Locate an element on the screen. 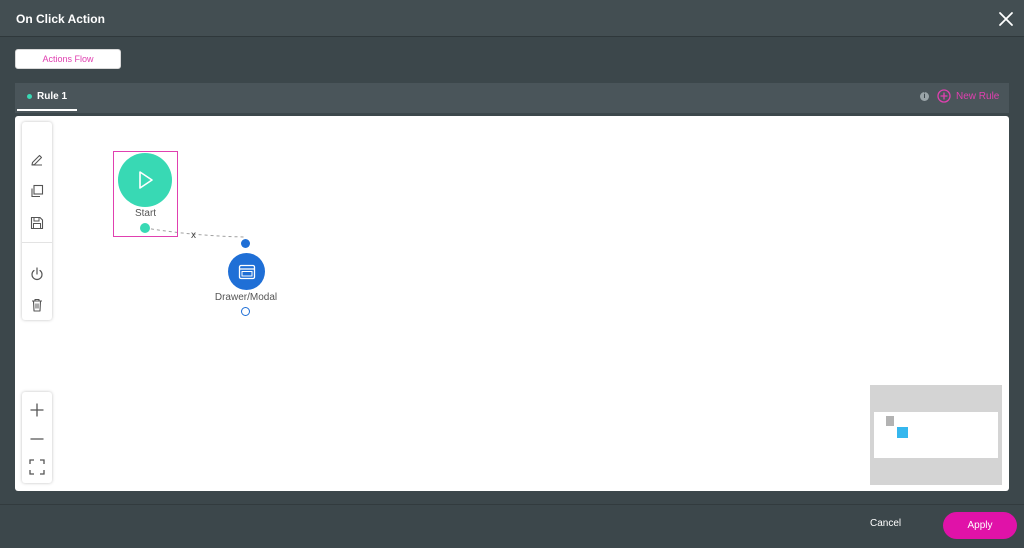  info-icon: i is located at coordinates (924, 96).